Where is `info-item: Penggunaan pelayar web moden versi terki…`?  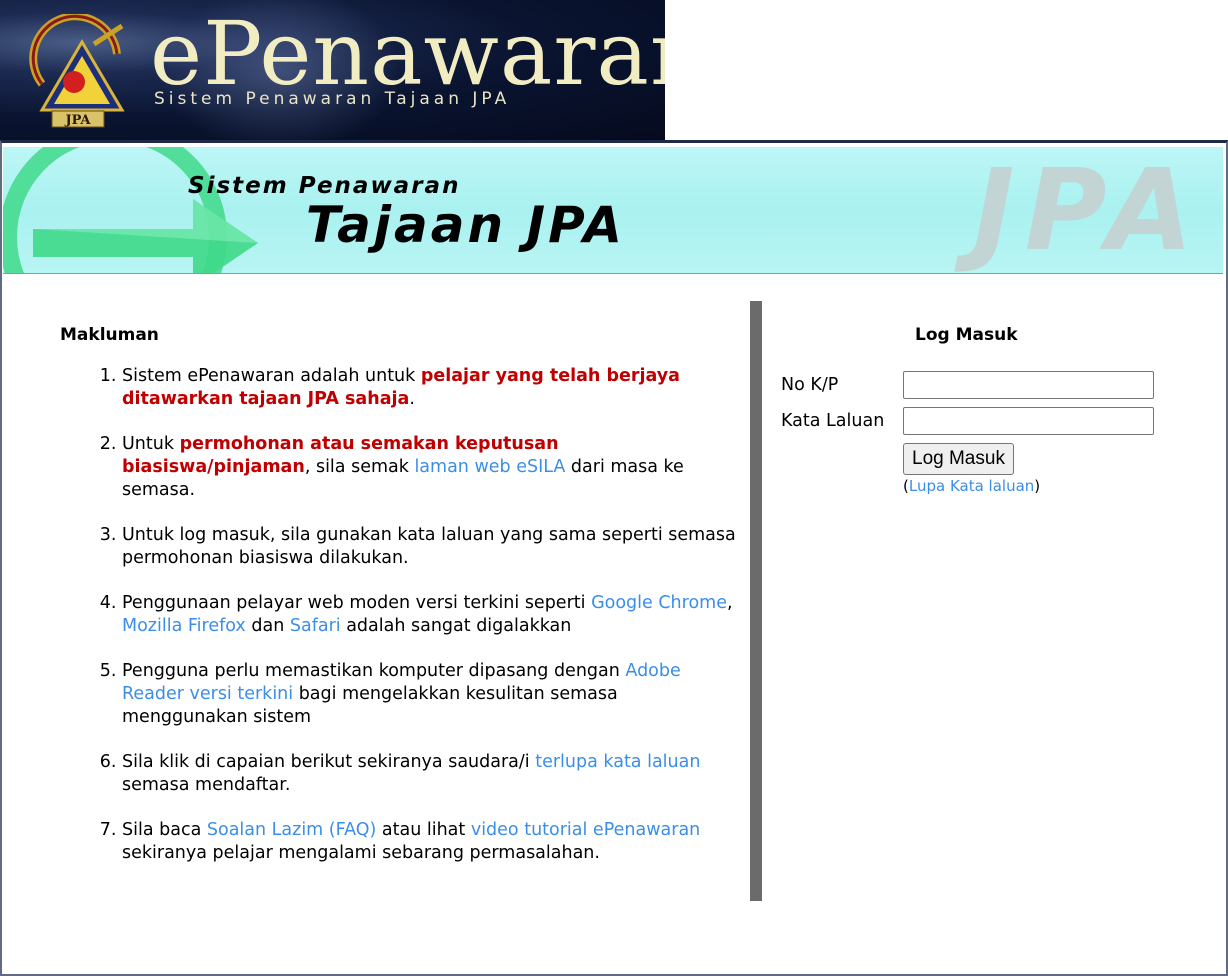 info-item: Penggunaan pelayar web moden versi terki… is located at coordinates (431, 615).